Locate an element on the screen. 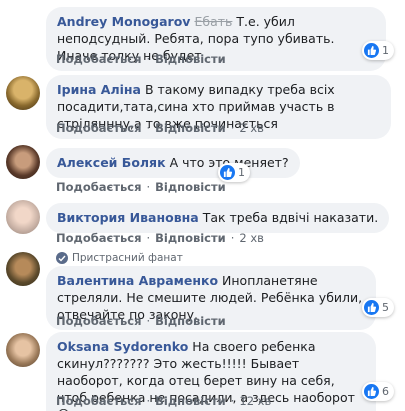 This screenshot has height=411, width=405. comment-author: Andrey Monogarov is located at coordinates (123, 21).